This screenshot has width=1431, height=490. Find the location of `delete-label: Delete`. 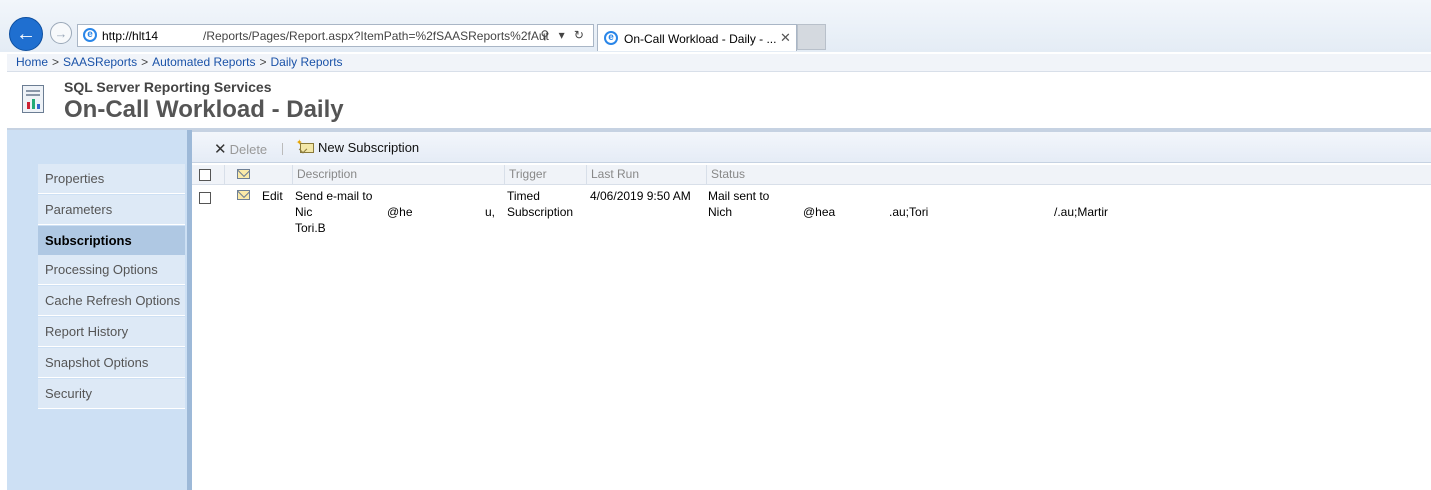

delete-label: Delete is located at coordinates (248, 149).